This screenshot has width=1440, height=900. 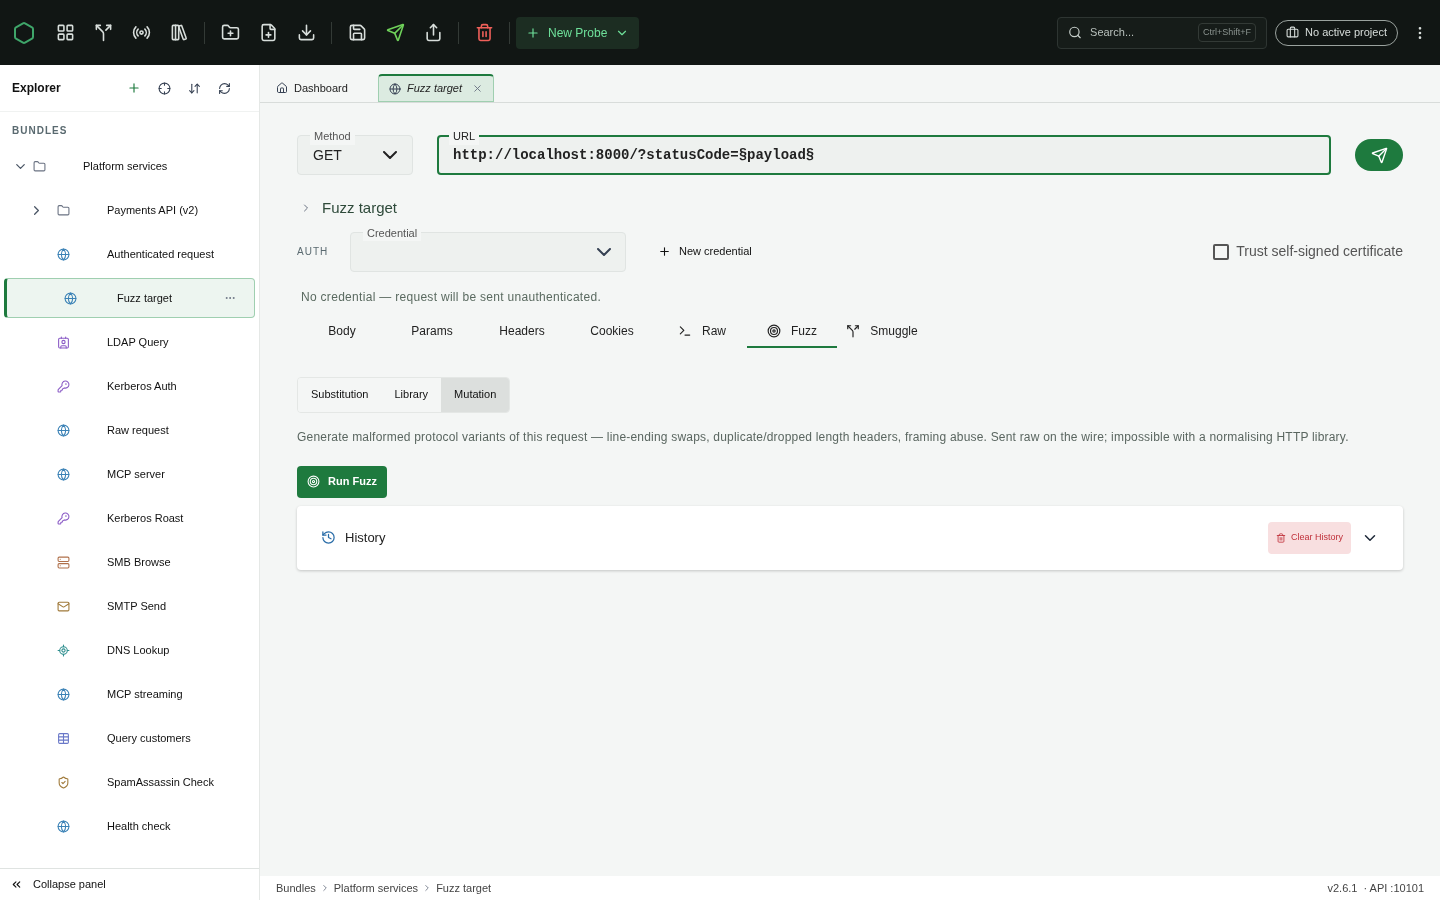 What do you see at coordinates (342, 331) in the screenshot?
I see `request-tab: Body` at bounding box center [342, 331].